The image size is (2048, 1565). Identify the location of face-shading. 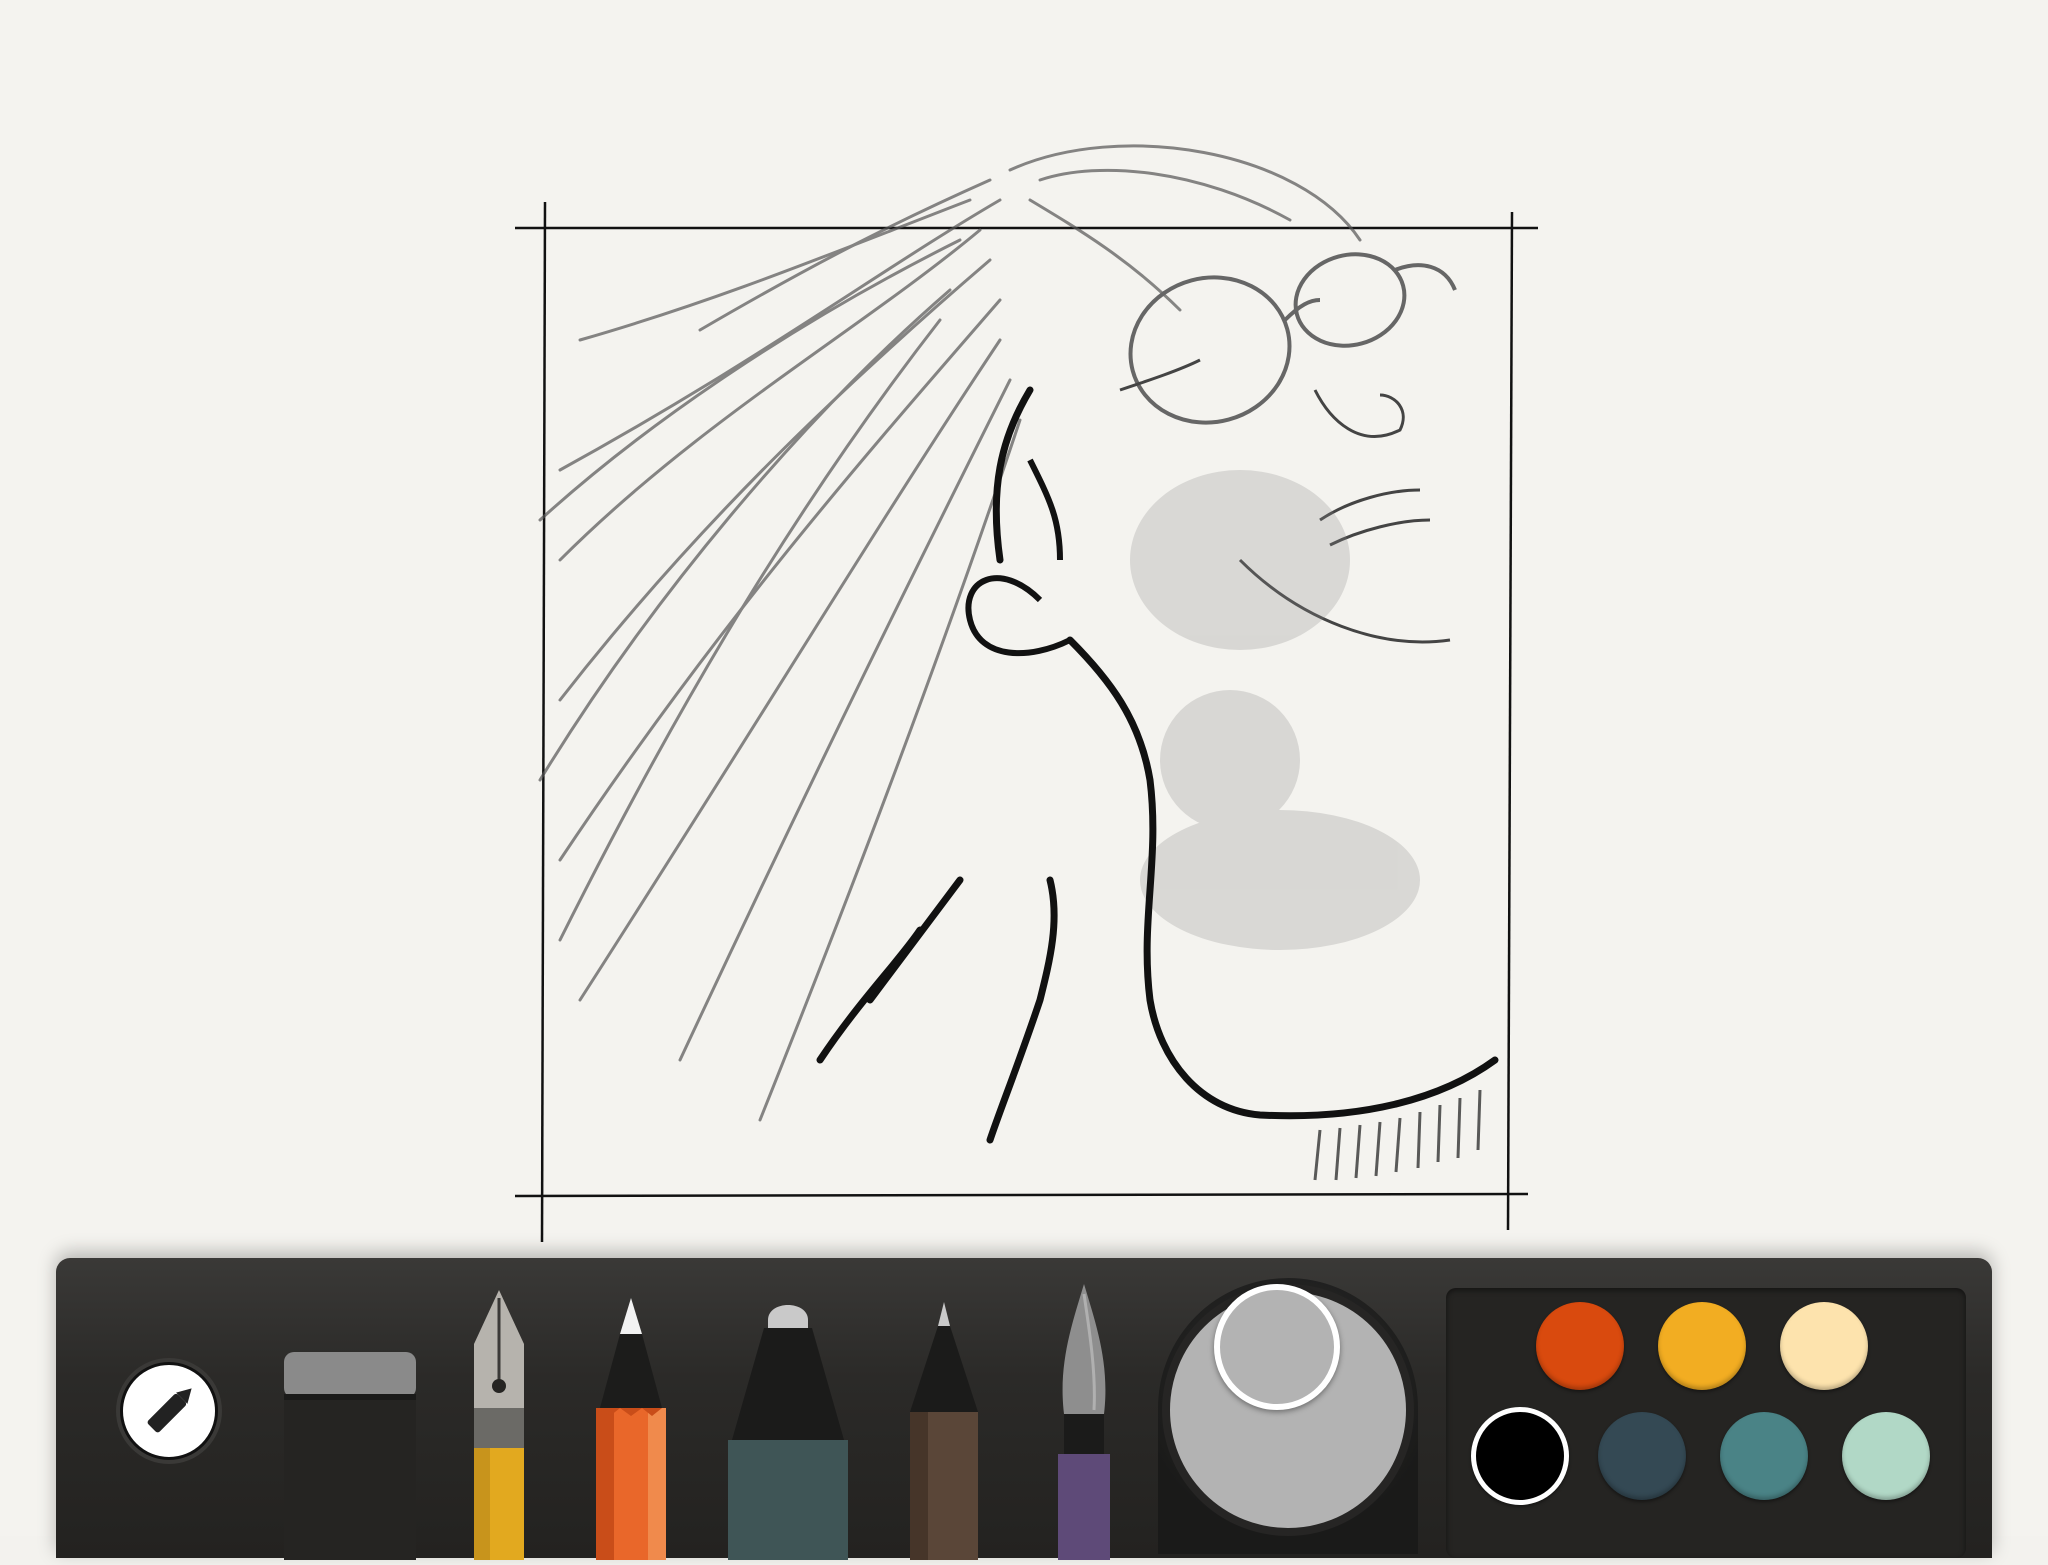
(1275, 710).